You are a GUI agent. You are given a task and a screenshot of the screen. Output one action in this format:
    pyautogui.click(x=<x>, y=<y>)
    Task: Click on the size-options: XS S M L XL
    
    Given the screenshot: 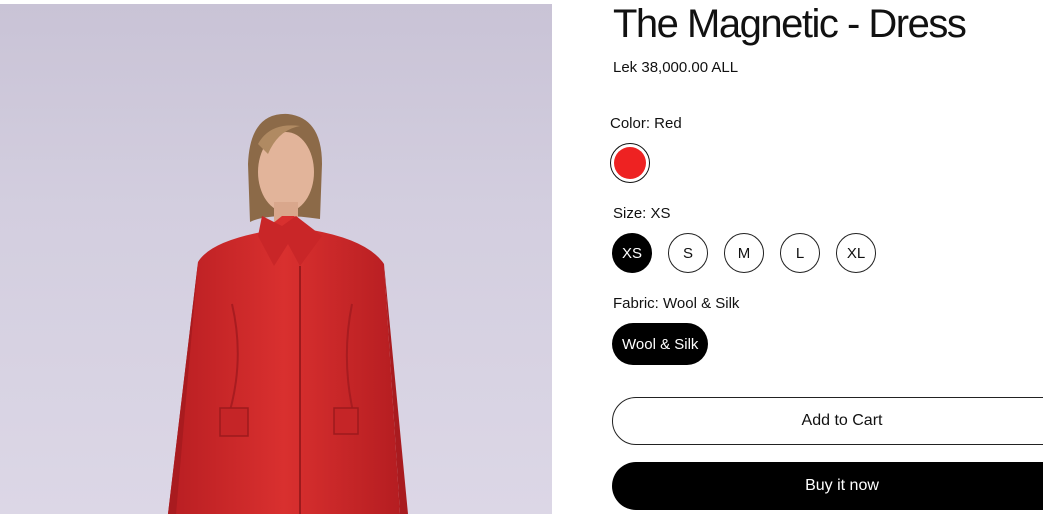 What is the action you would take?
    pyautogui.click(x=744, y=253)
    